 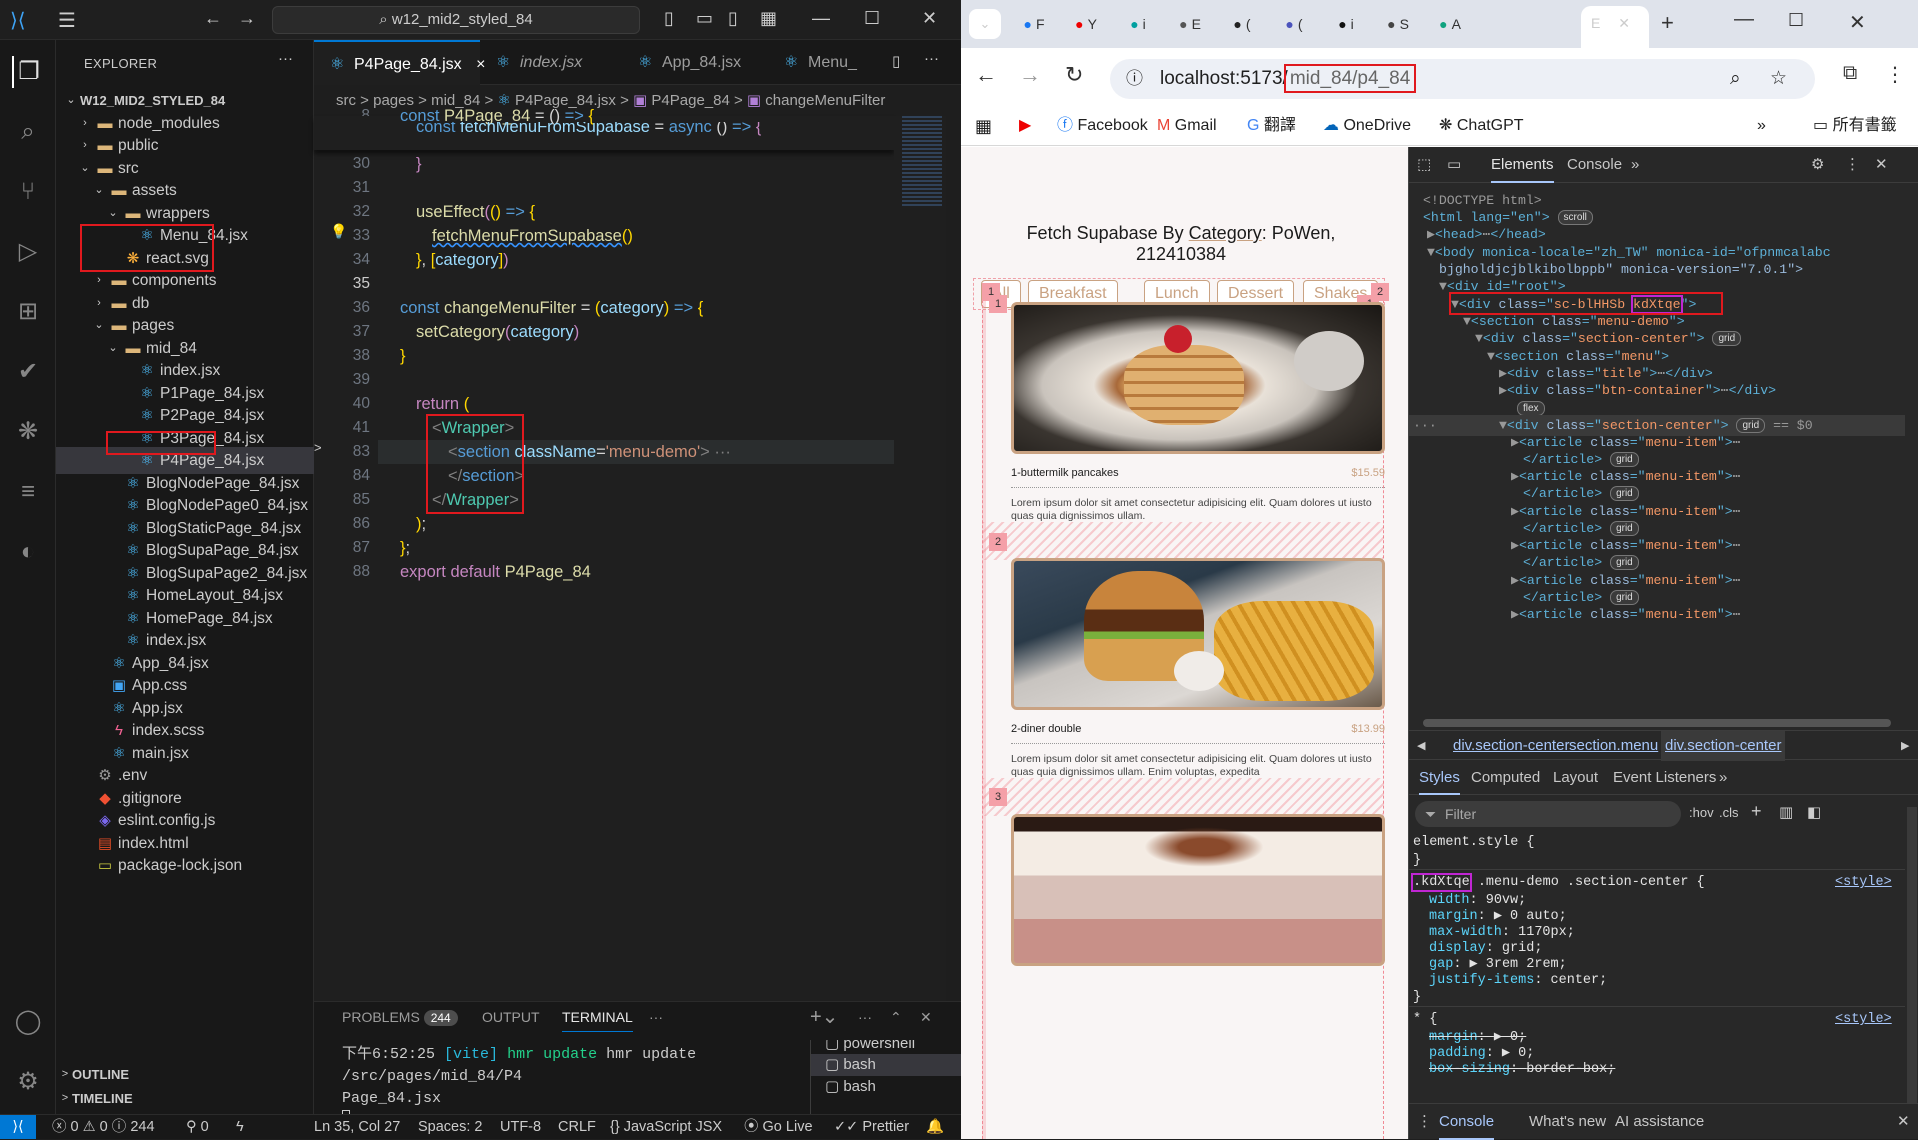 What do you see at coordinates (28, 432) in the screenshot?
I see `chatgpt-icon: ❋` at bounding box center [28, 432].